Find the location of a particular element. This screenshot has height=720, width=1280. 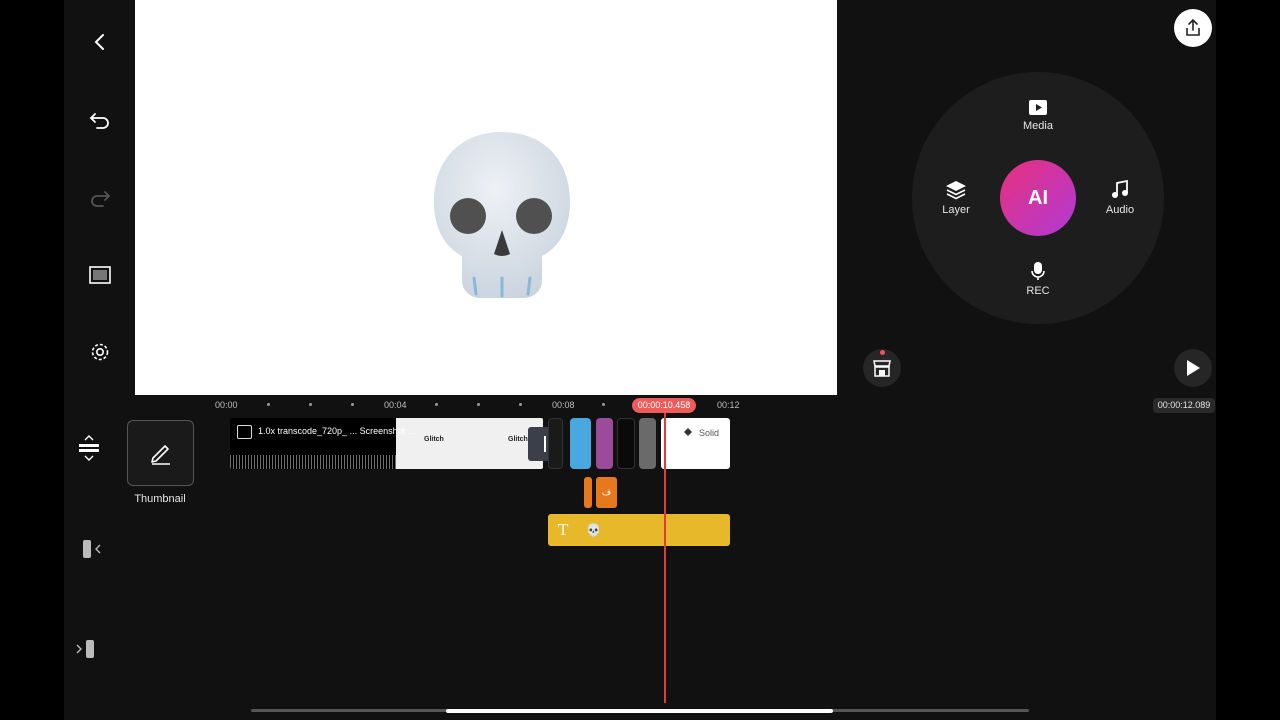

fullscreen-button is located at coordinates (100, 275).